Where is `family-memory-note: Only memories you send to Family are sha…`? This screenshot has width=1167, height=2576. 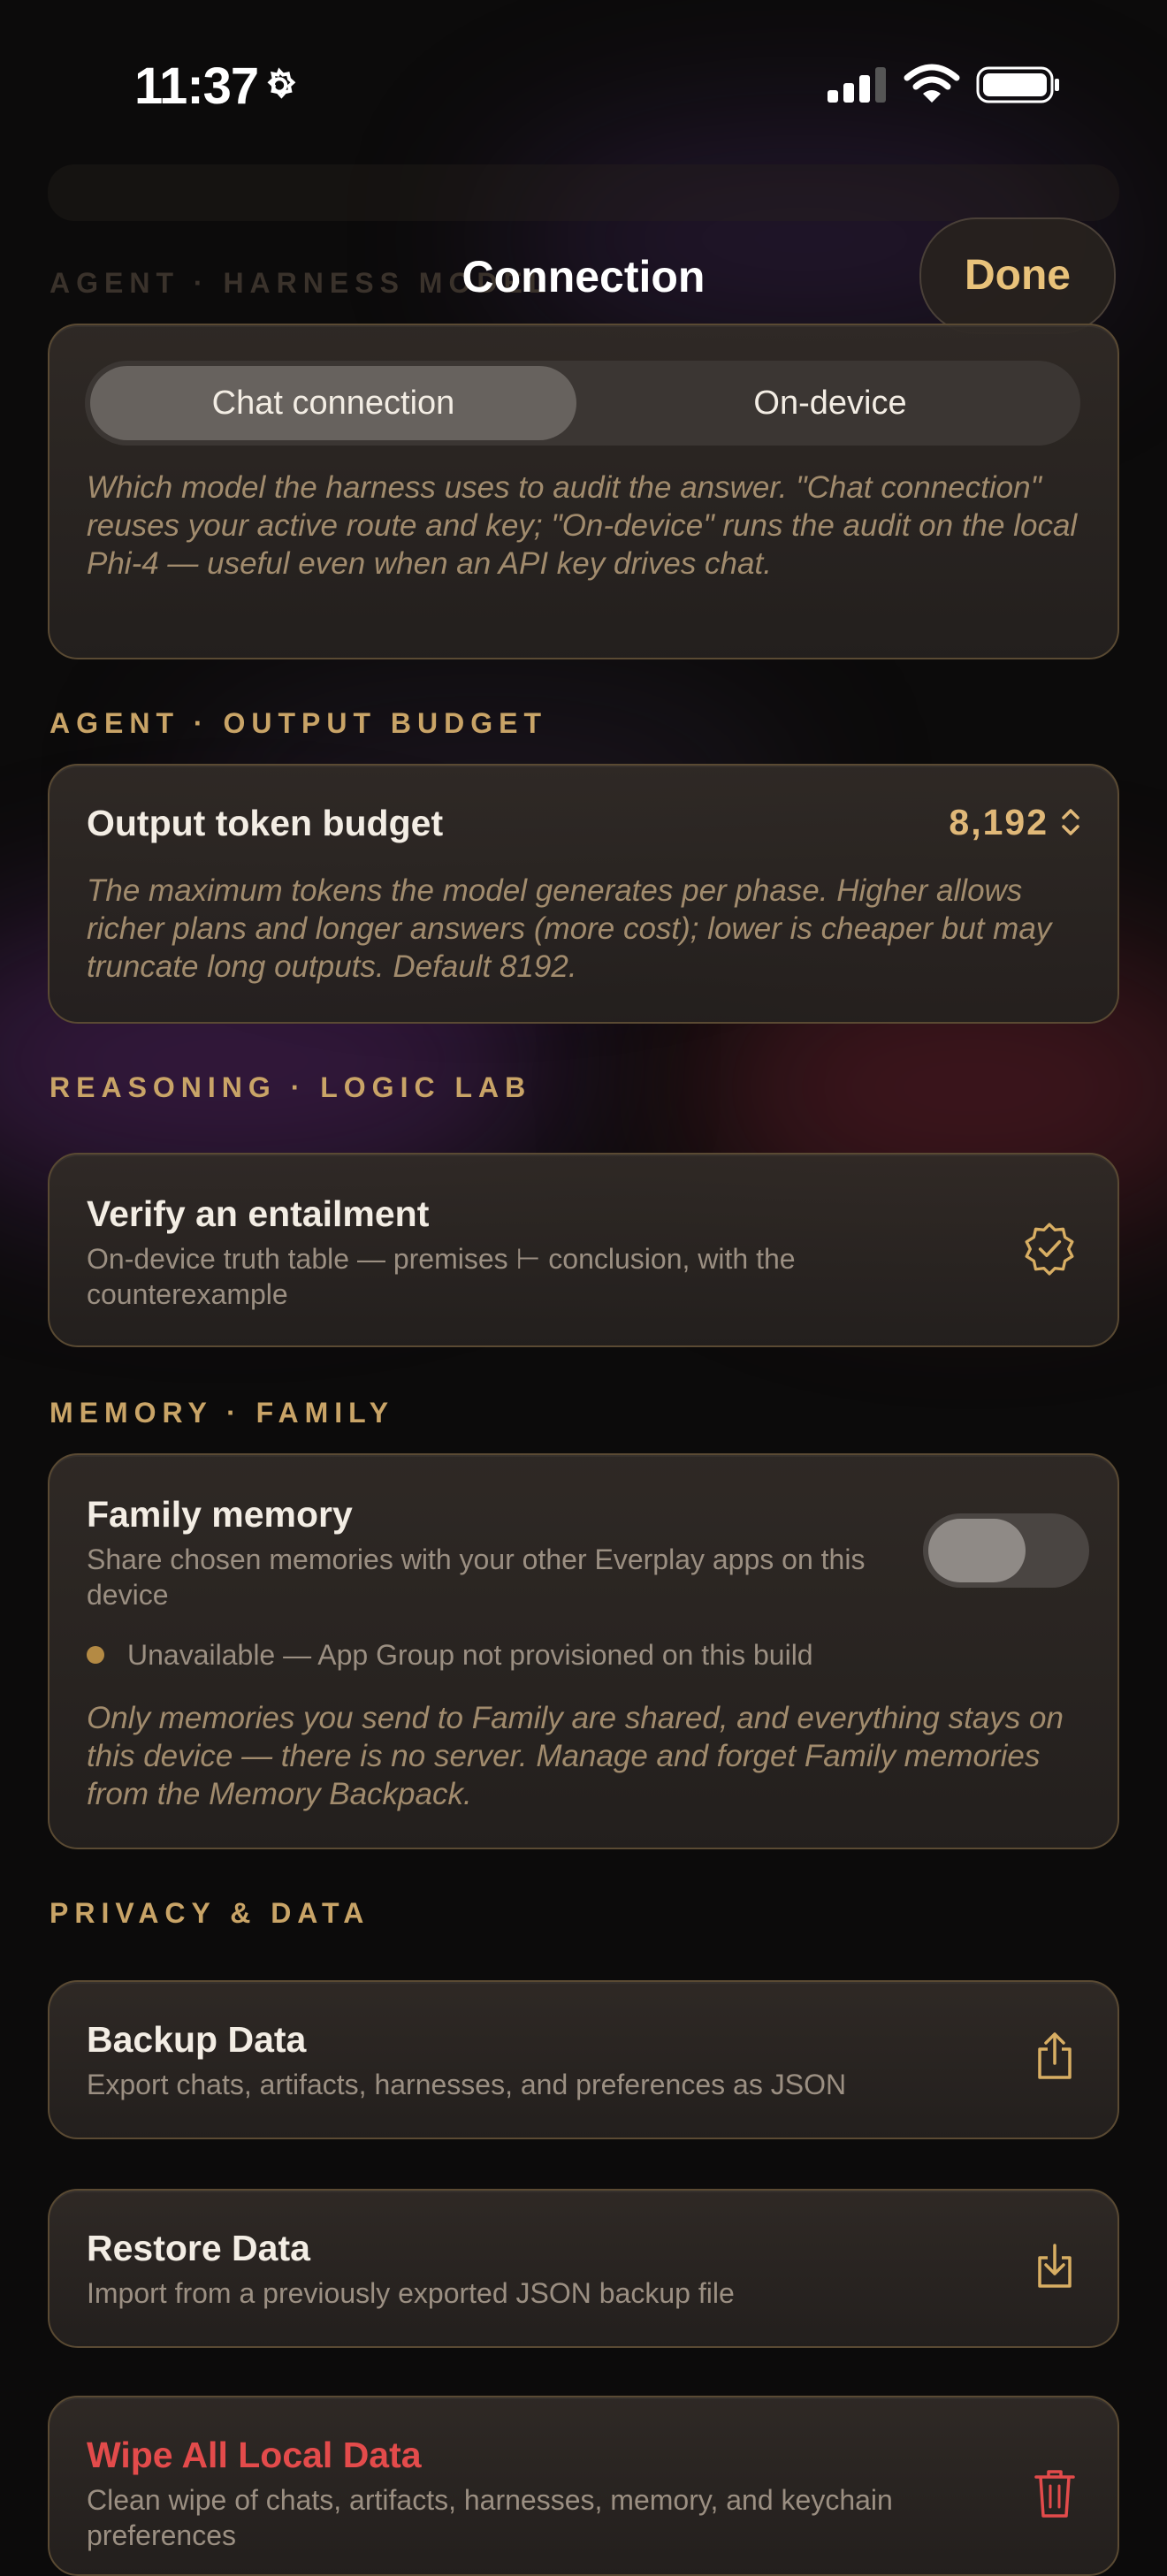 family-memory-note: Only memories you send to Family are sha… is located at coordinates (575, 1756).